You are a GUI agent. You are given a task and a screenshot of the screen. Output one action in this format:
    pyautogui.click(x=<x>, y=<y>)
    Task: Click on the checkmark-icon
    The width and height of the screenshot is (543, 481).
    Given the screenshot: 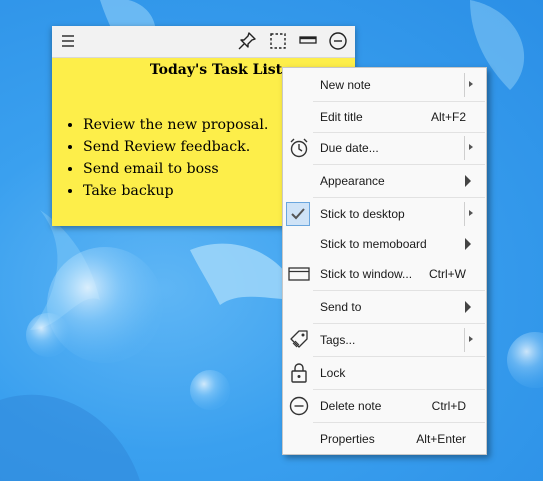 What is the action you would take?
    pyautogui.click(x=298, y=214)
    